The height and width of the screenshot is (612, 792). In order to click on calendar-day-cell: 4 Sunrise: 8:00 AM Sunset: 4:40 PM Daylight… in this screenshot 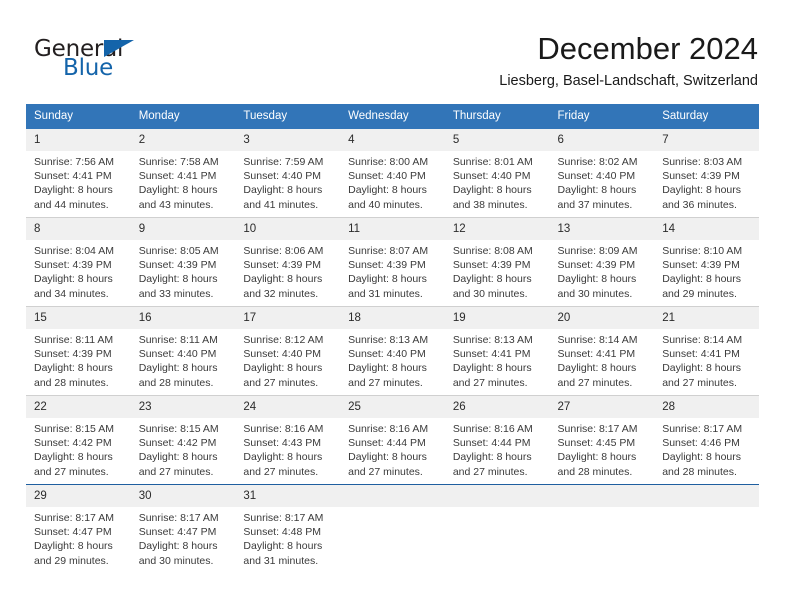, I will do `click(392, 173)`.